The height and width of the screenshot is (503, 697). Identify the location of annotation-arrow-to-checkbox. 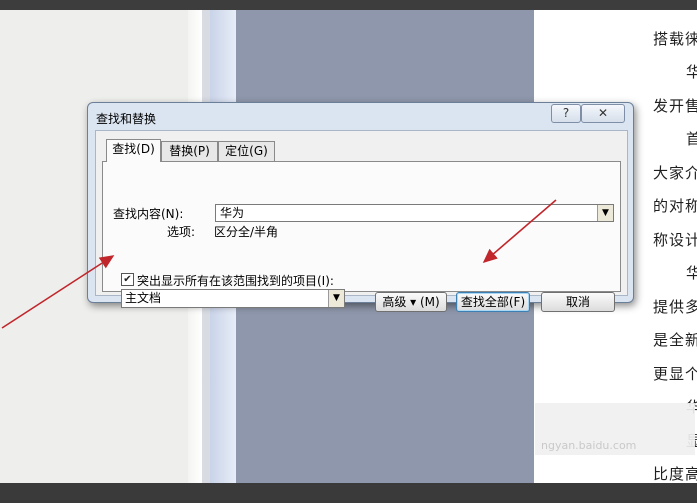
(58, 292).